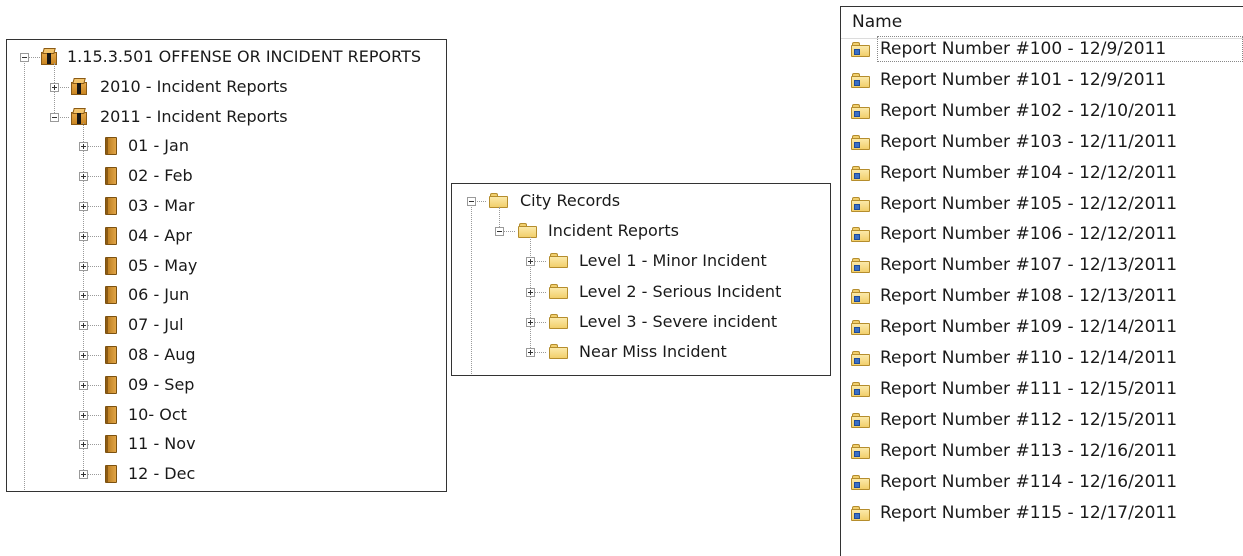 This screenshot has width=1243, height=556. Describe the element at coordinates (162, 266) in the screenshot. I see `tree-node-month: 05 - May` at that location.